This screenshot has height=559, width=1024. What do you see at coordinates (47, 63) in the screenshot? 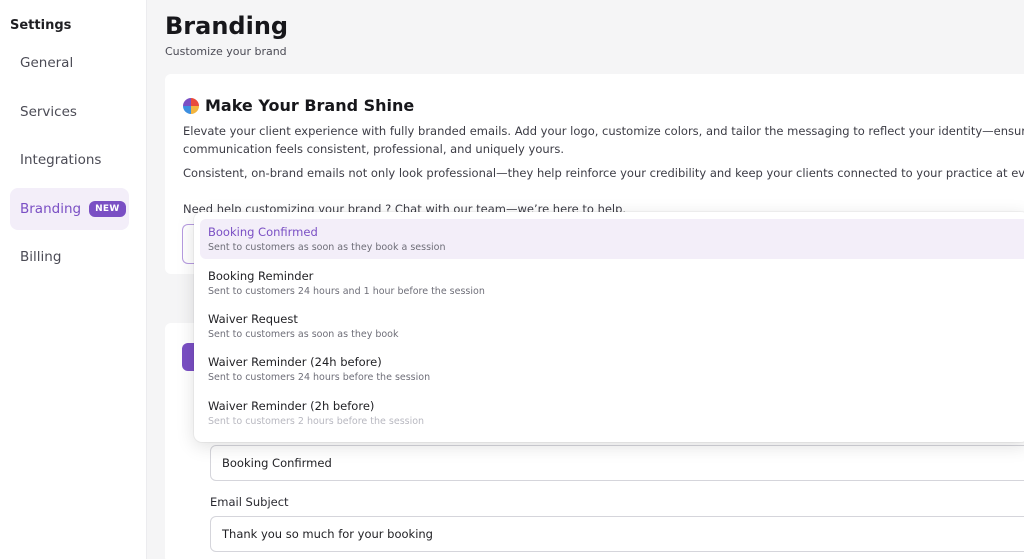
I see `sidebar-item-label: General` at bounding box center [47, 63].